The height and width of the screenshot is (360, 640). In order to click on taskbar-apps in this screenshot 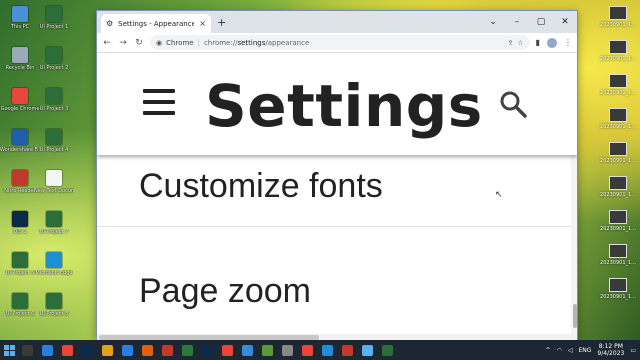, I will do `click(207, 350)`.